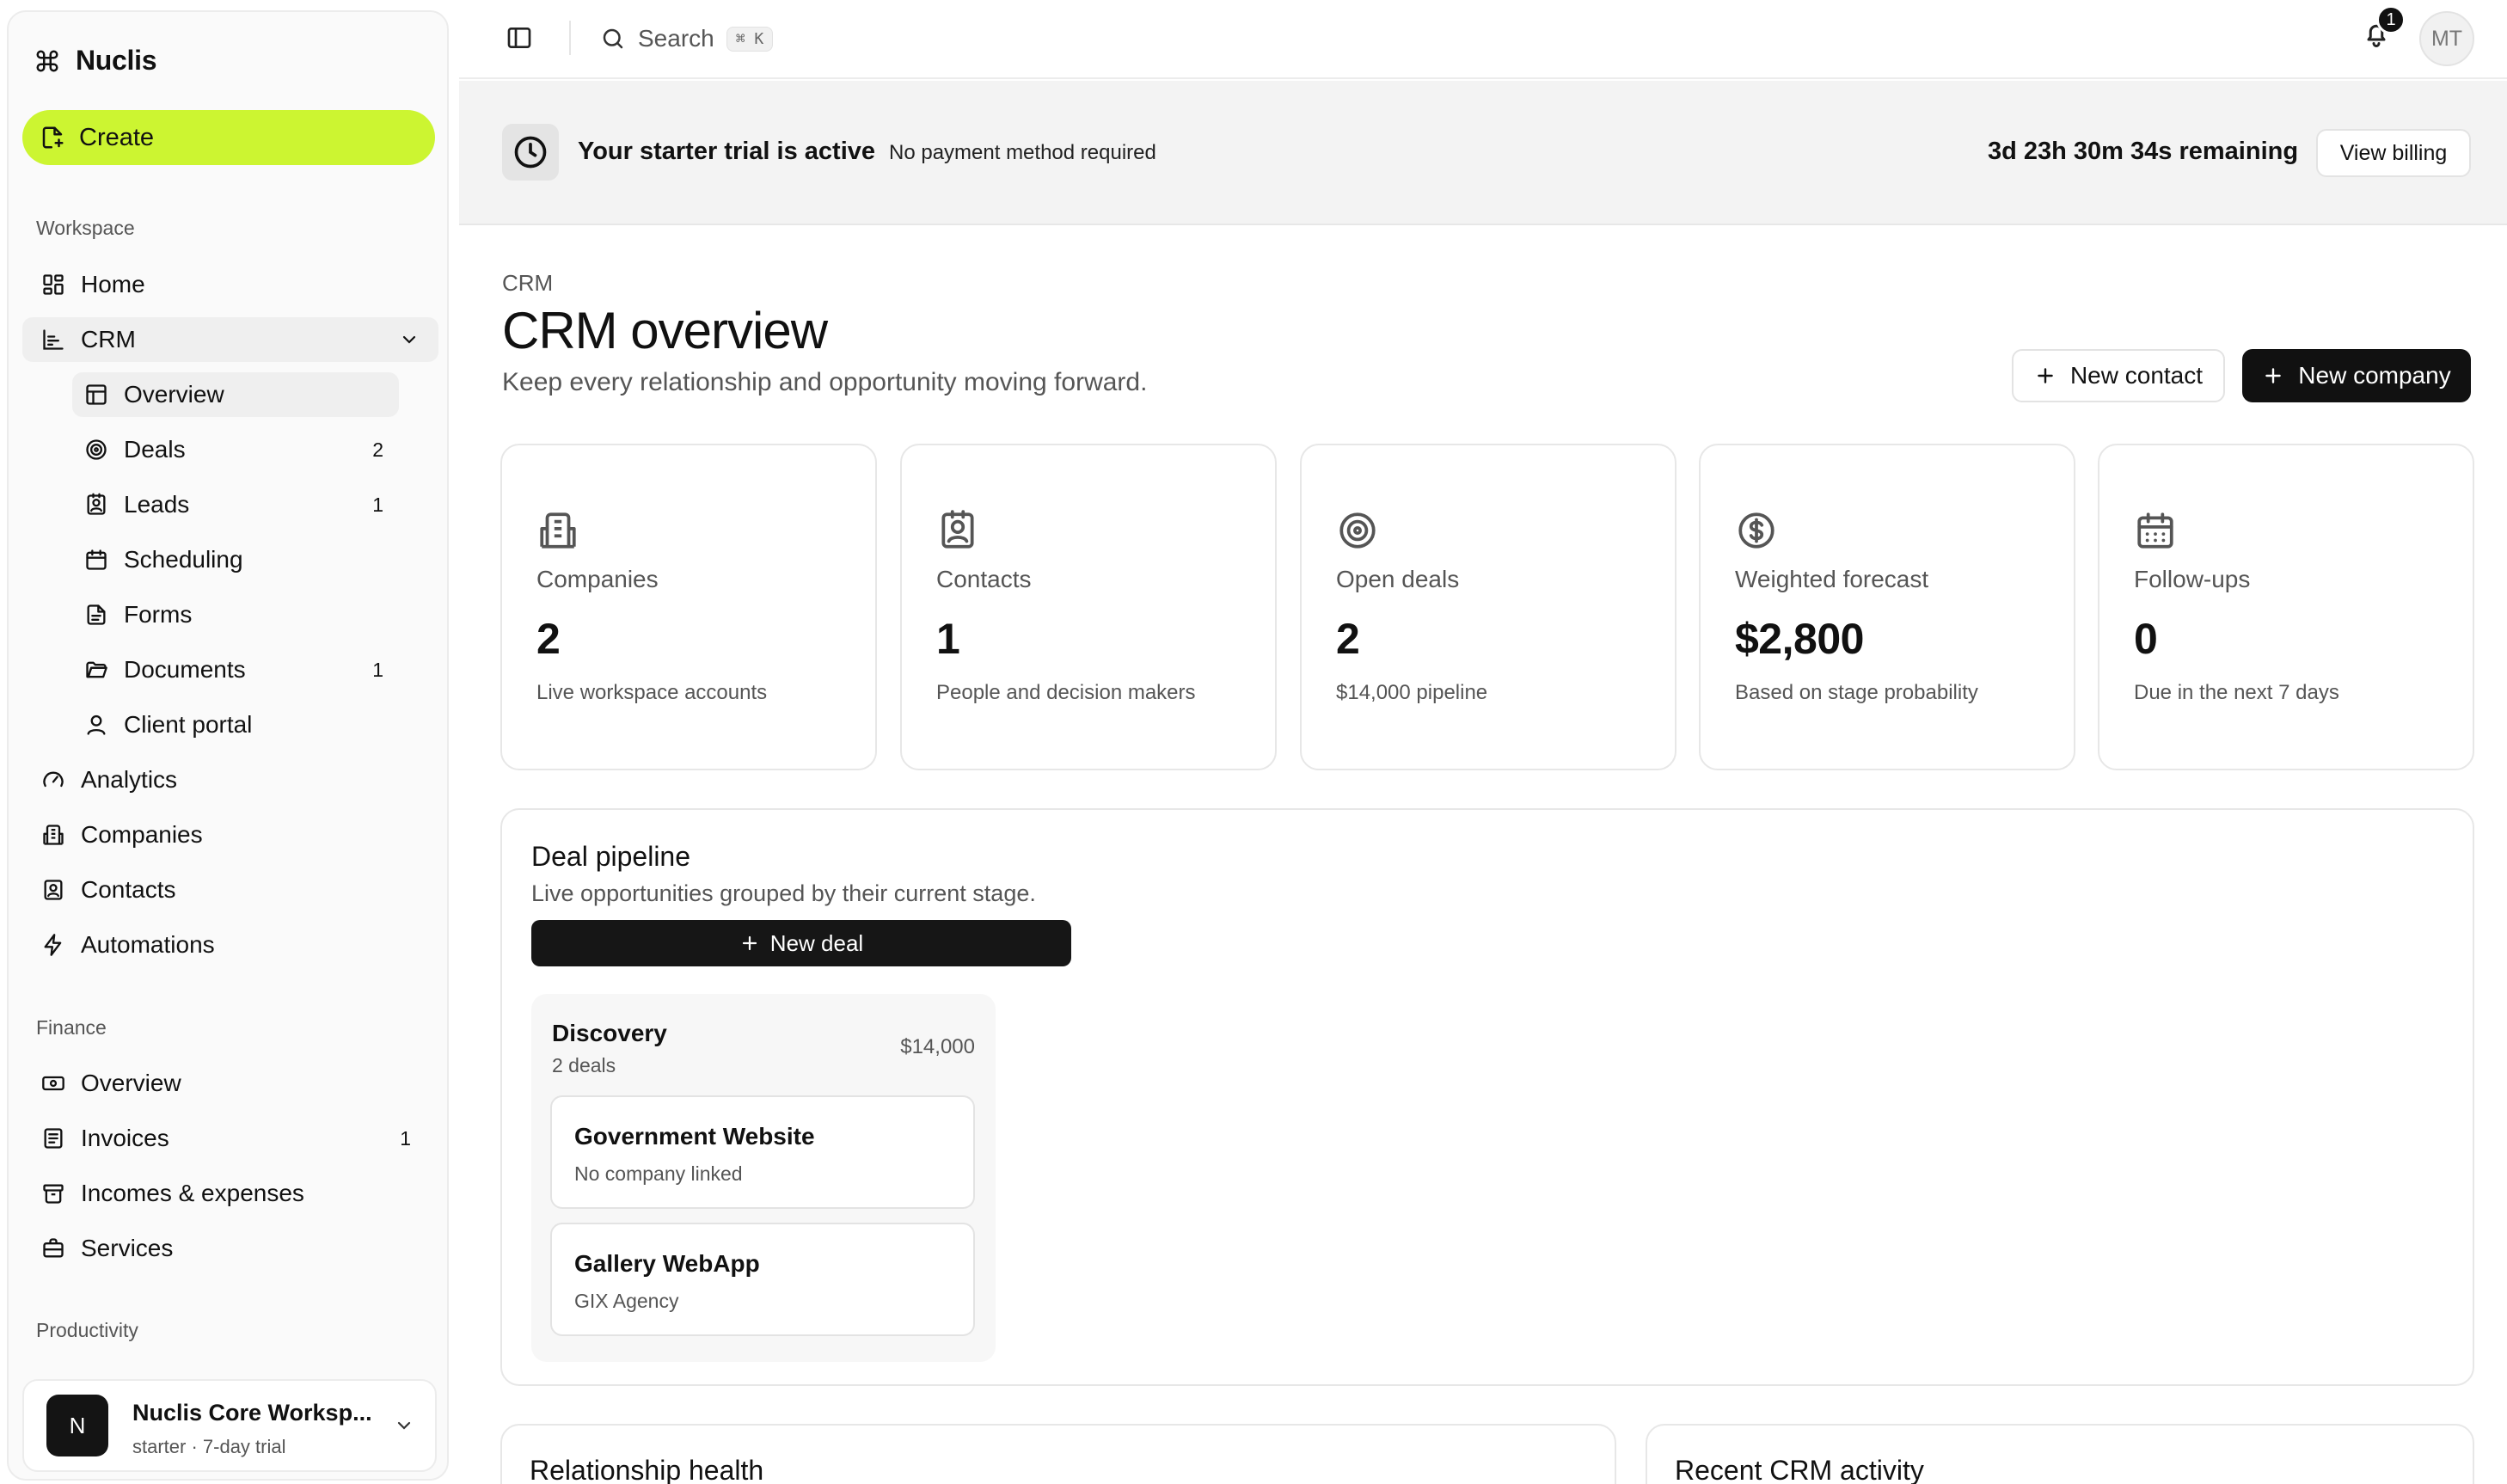 This screenshot has height=1484, width=2507. Describe the element at coordinates (77, 1425) in the screenshot. I see `workspace-avatar: N` at that location.